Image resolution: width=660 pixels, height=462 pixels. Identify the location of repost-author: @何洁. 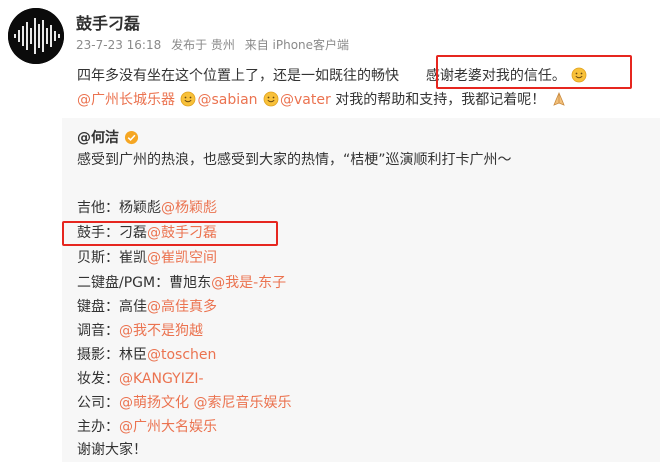
(98, 138).